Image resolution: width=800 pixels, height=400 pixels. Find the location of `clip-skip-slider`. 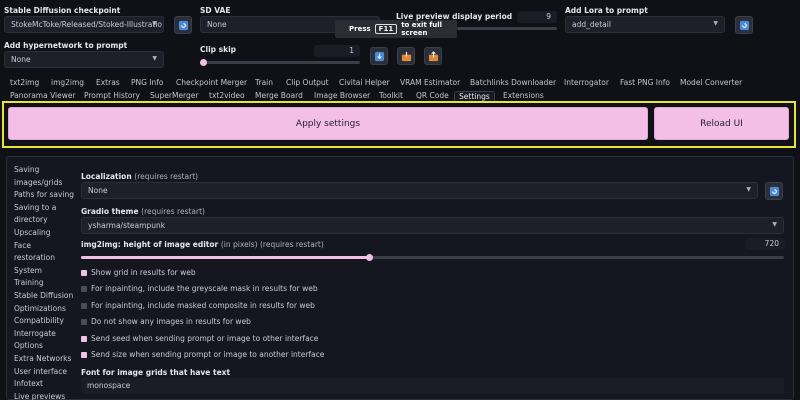

clip-skip-slider is located at coordinates (280, 62).